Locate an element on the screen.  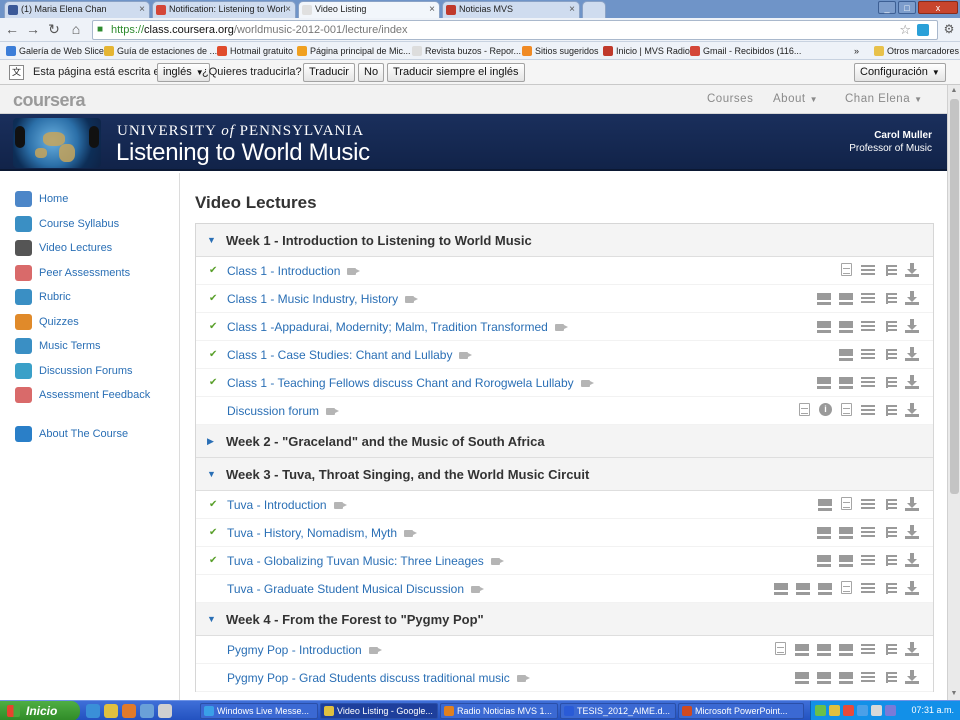
bookmark-item: Galería de Web Slice is located at coordinates (55, 51).